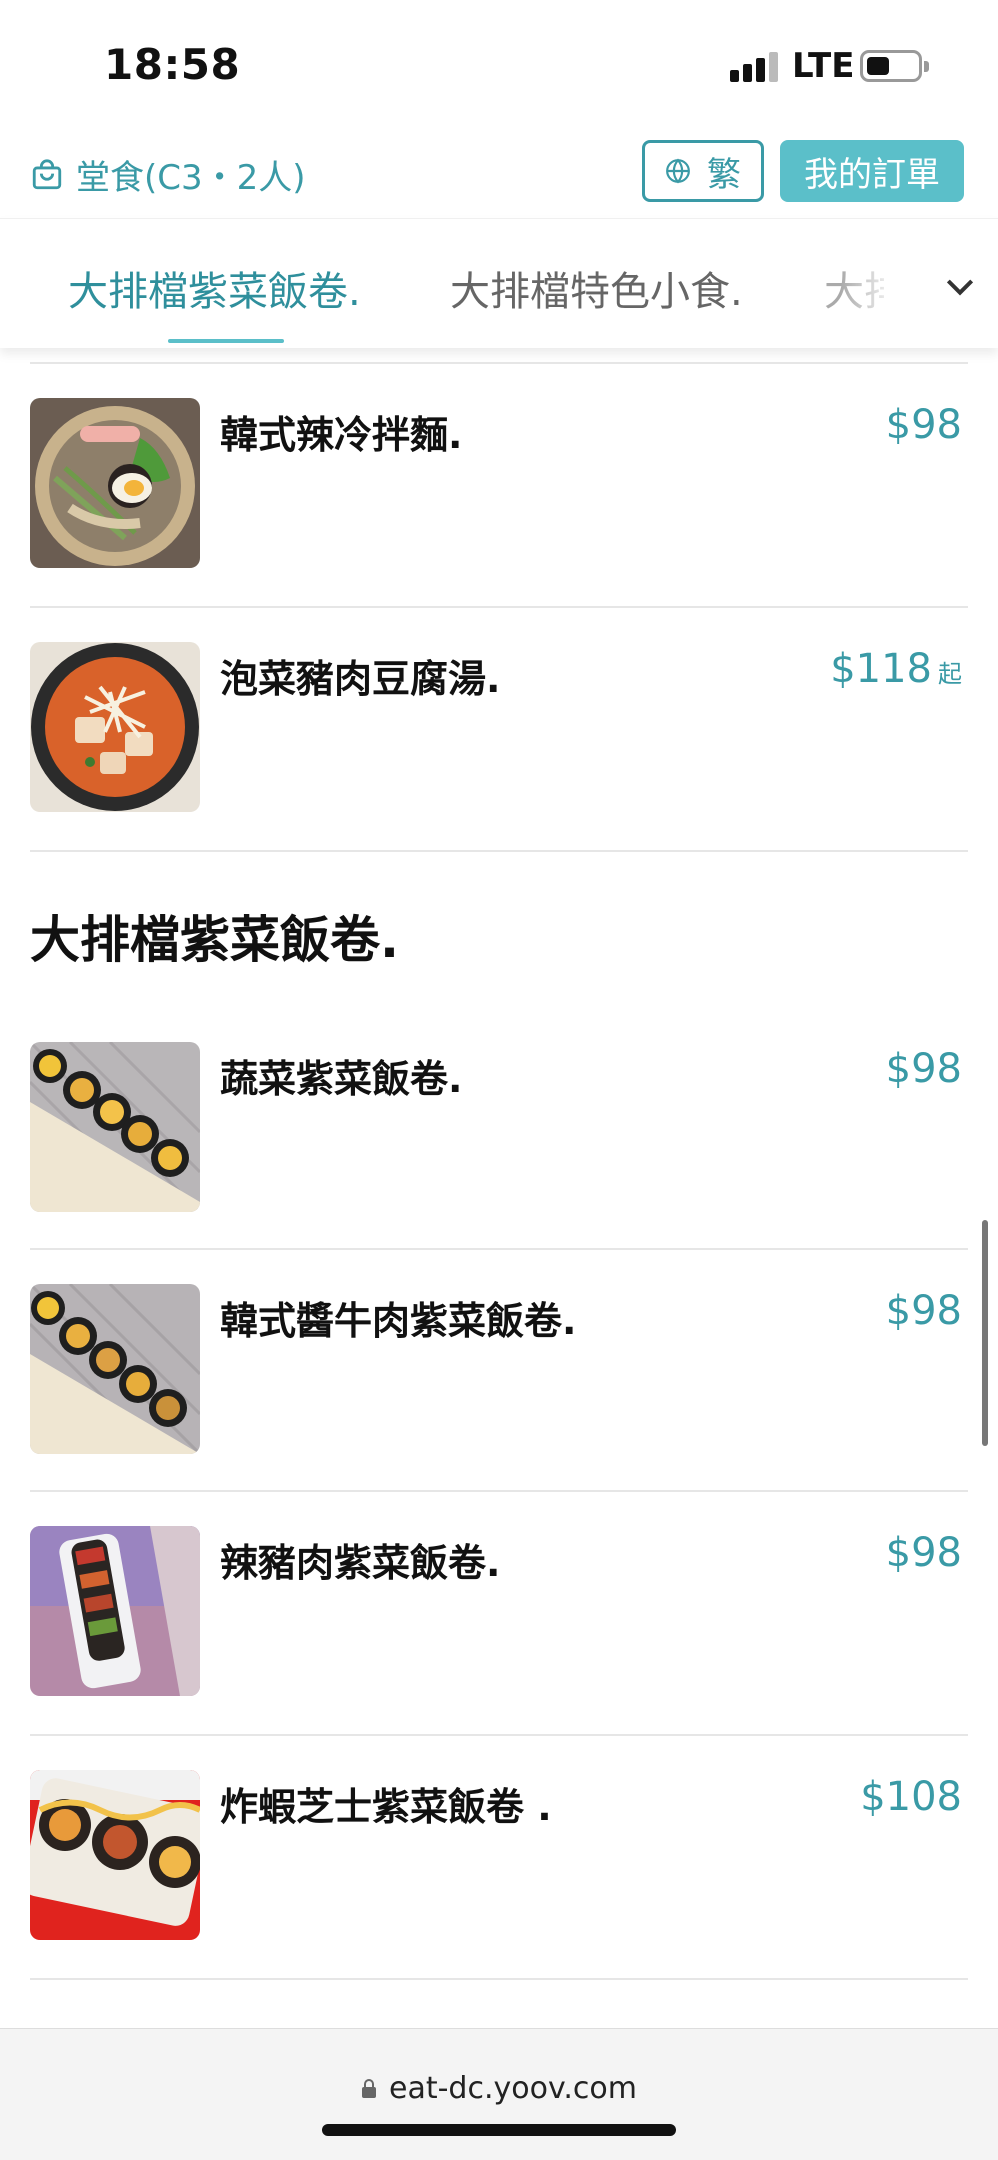 The height and width of the screenshot is (2160, 998). I want to click on scrollbar, so click(985, 1333).